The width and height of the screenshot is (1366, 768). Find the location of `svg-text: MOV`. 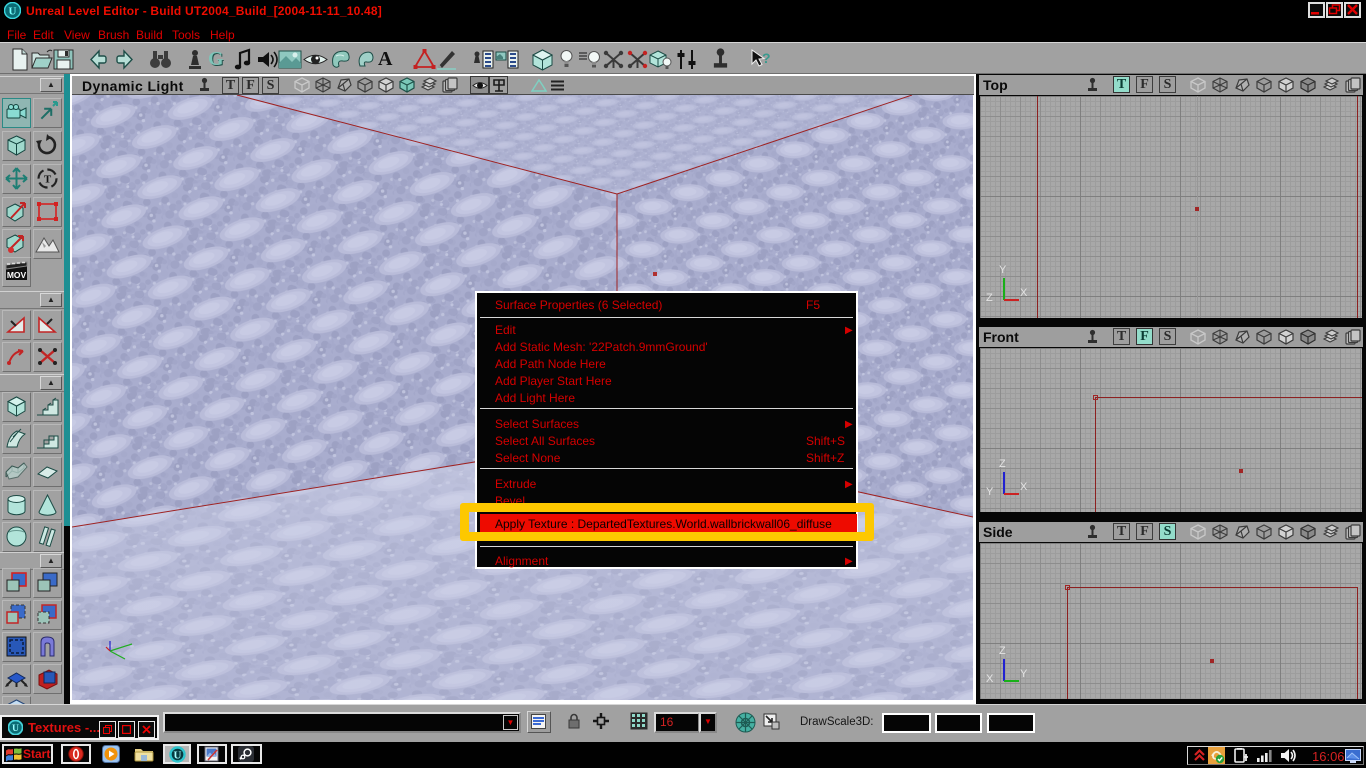

svg-text: MOV is located at coordinates (17, 275).